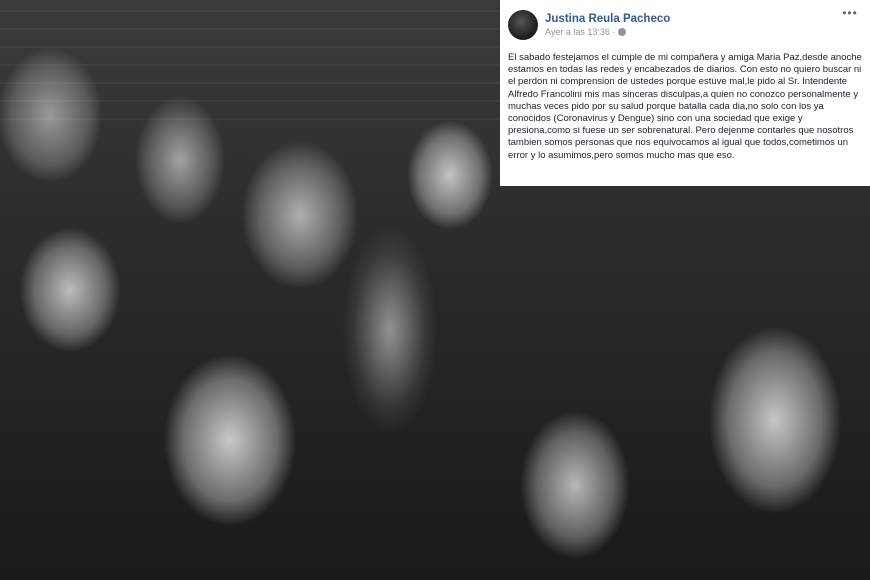 This screenshot has height=580, width=870. I want to click on avatar, so click(523, 25).